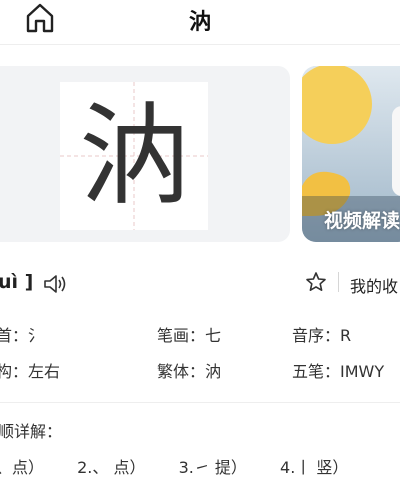  Describe the element at coordinates (200, 44) in the screenshot. I see `header-divider` at that location.